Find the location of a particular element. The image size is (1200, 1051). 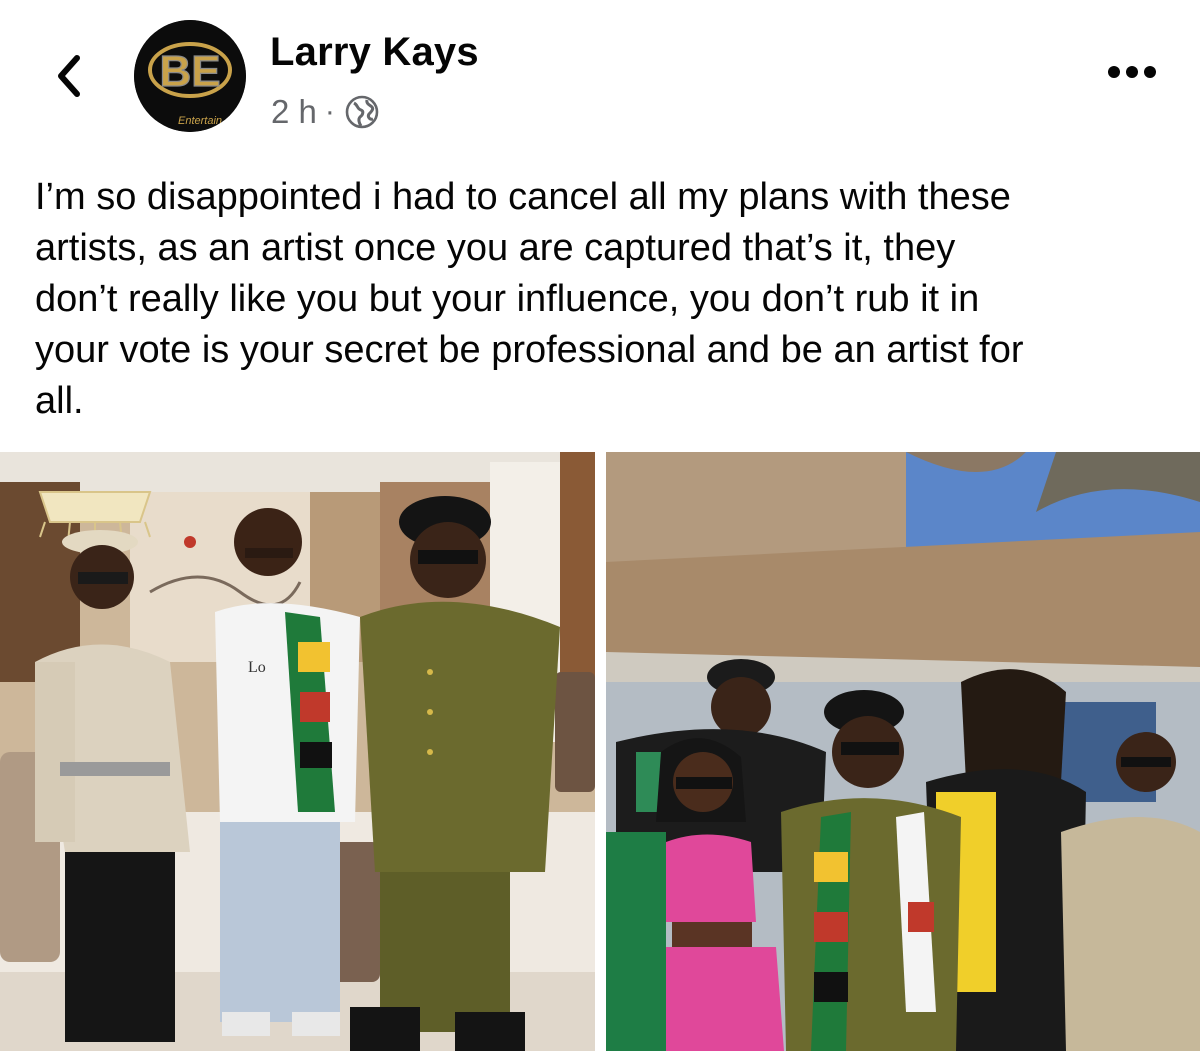

back-button is located at coordinates (69, 76).